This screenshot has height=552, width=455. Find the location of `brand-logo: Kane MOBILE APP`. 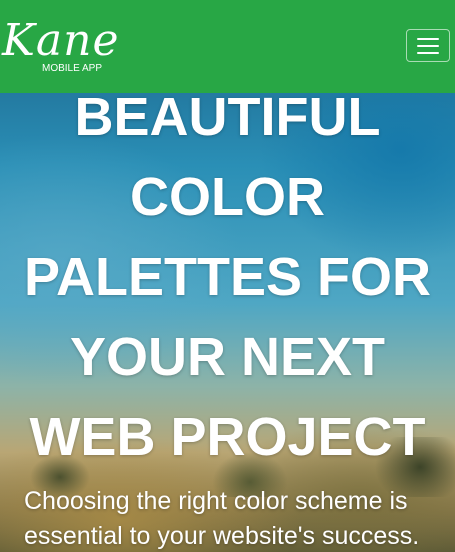

brand-logo: Kane MOBILE APP is located at coordinates (65, 47).